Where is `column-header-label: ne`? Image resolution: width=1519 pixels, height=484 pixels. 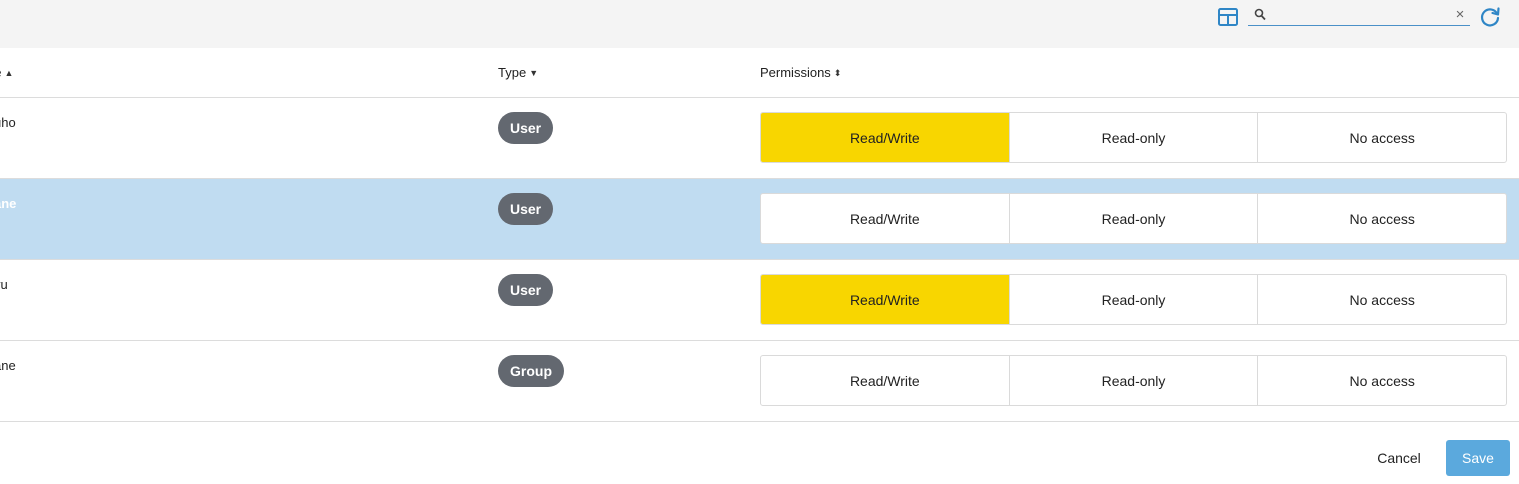 column-header-label: ne is located at coordinates (0, 72).